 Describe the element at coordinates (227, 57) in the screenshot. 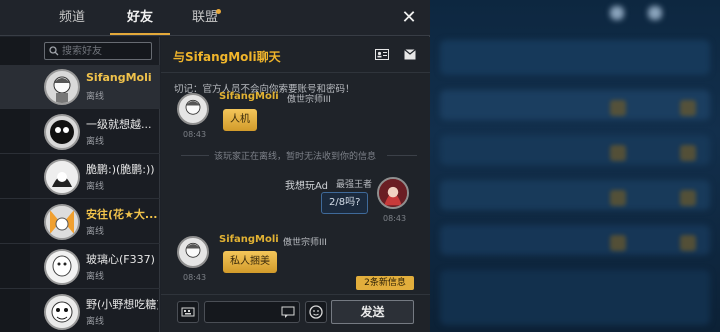

I see `chat-title: 与SifangMoli聊天` at that location.